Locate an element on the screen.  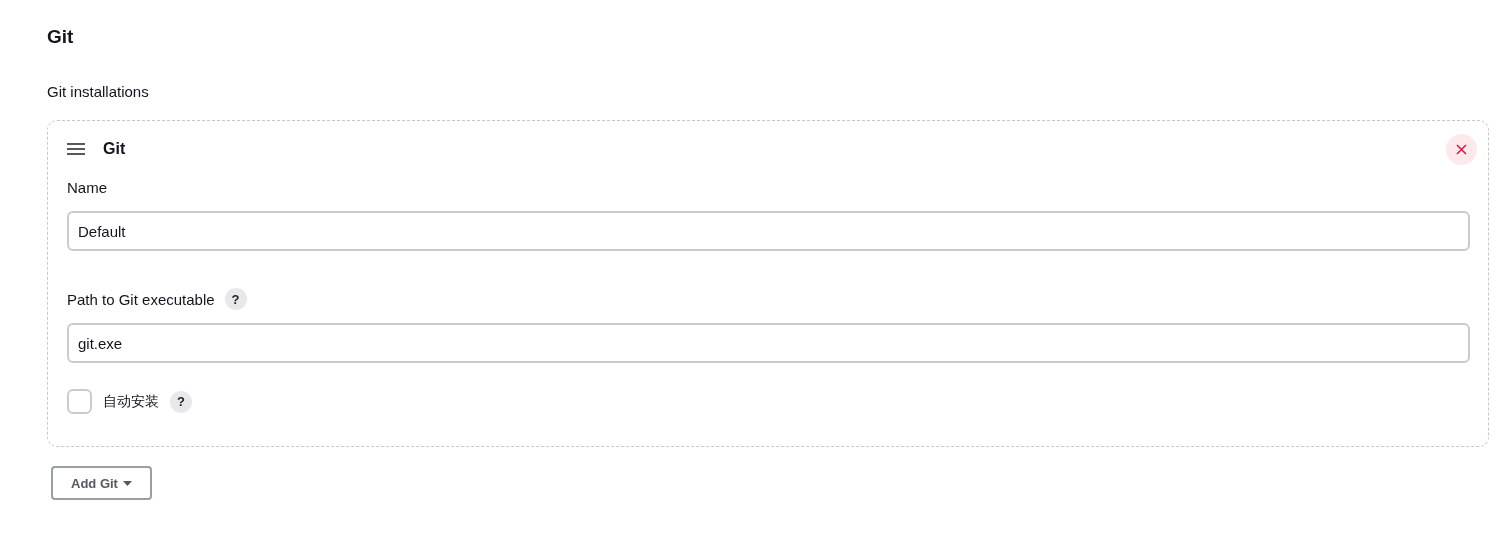
checkbox-label: 自动安装 is located at coordinates (131, 401).